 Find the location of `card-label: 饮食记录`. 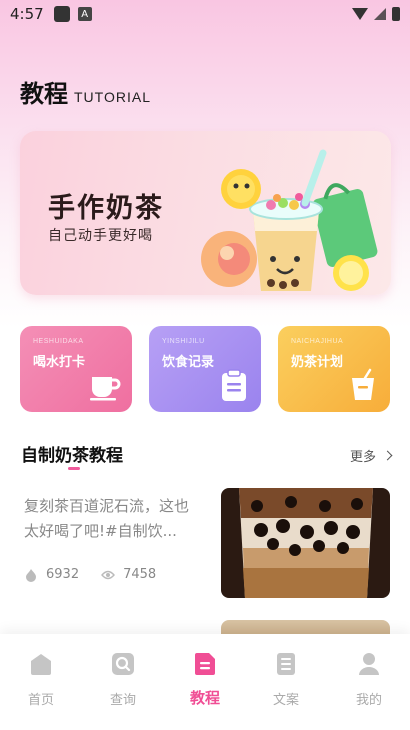

card-label: 饮食记录 is located at coordinates (188, 362).